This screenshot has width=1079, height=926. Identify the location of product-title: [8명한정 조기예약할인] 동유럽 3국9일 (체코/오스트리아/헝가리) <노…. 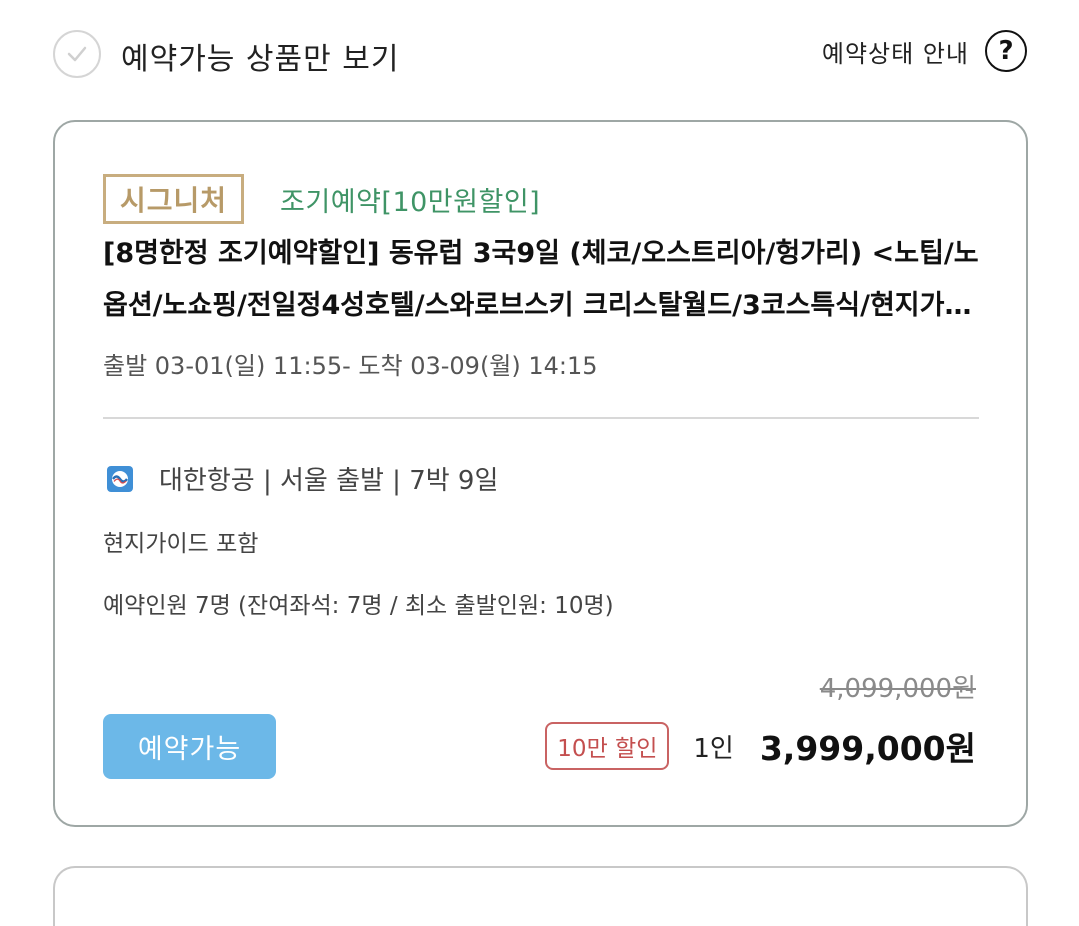
(543, 280).